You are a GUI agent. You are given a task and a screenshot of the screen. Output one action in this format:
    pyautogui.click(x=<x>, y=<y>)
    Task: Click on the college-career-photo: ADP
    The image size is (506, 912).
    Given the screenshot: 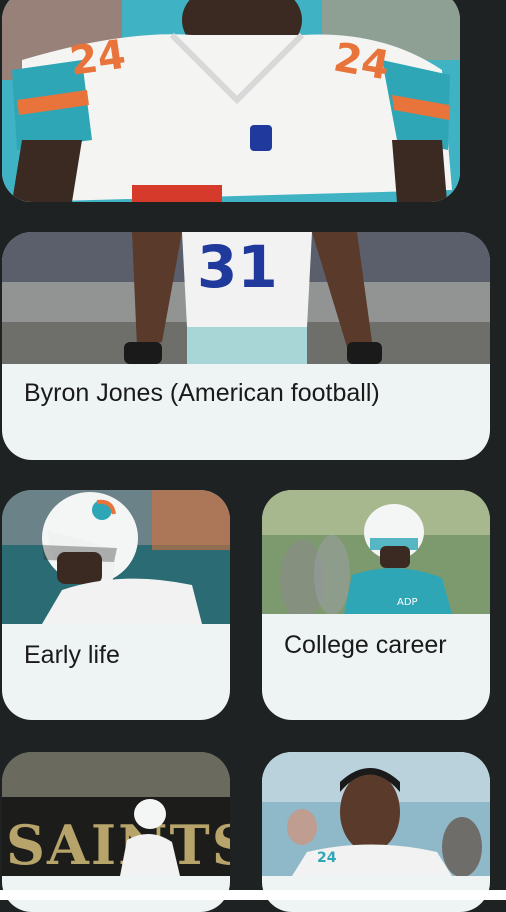 What is the action you would take?
    pyautogui.click(x=376, y=552)
    